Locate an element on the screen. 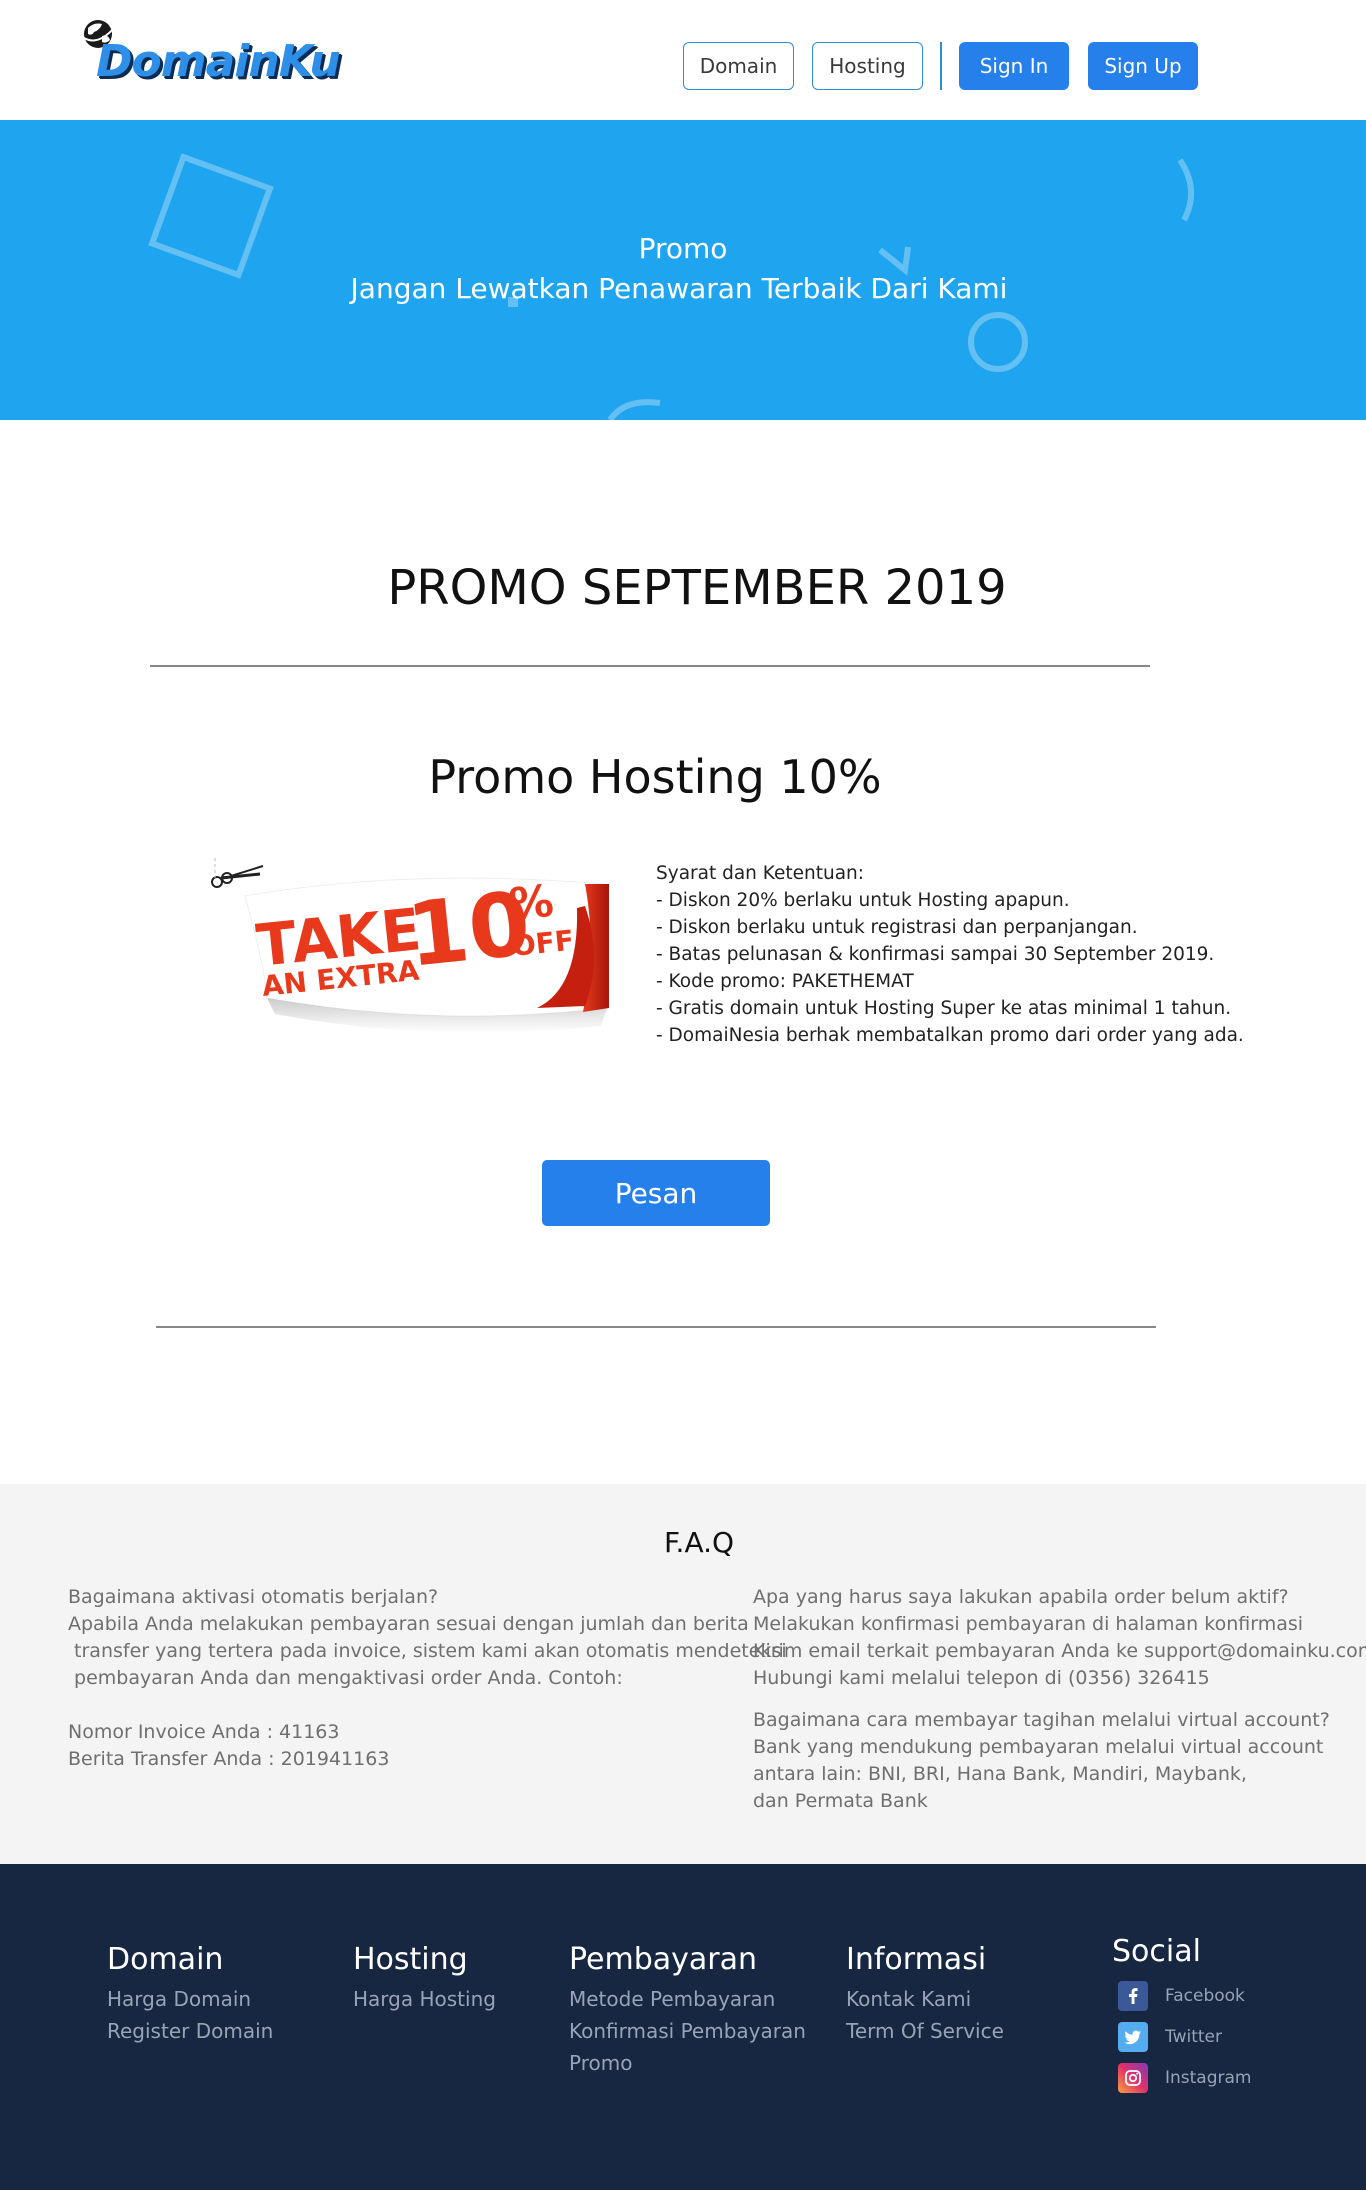 The width and height of the screenshot is (1366, 2190). coupon-off-text: OFF is located at coordinates (542, 943).